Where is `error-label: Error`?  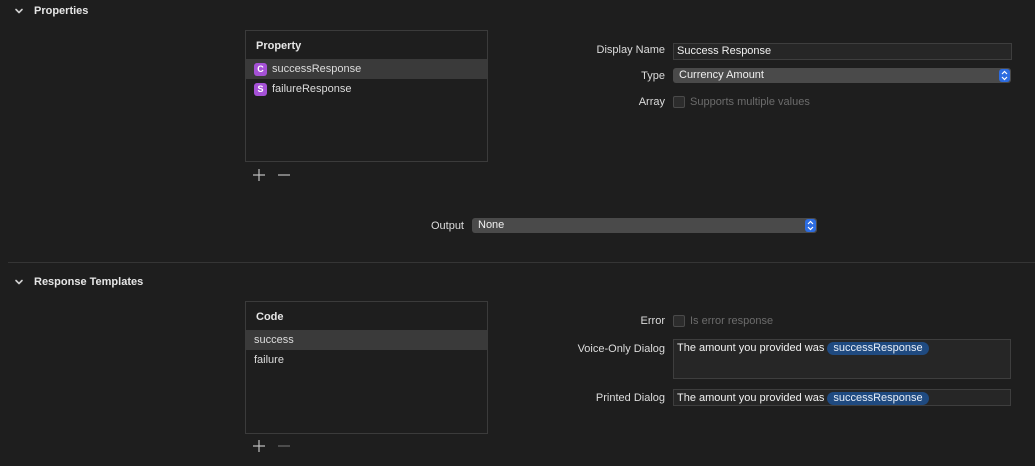 error-label: Error is located at coordinates (652, 321).